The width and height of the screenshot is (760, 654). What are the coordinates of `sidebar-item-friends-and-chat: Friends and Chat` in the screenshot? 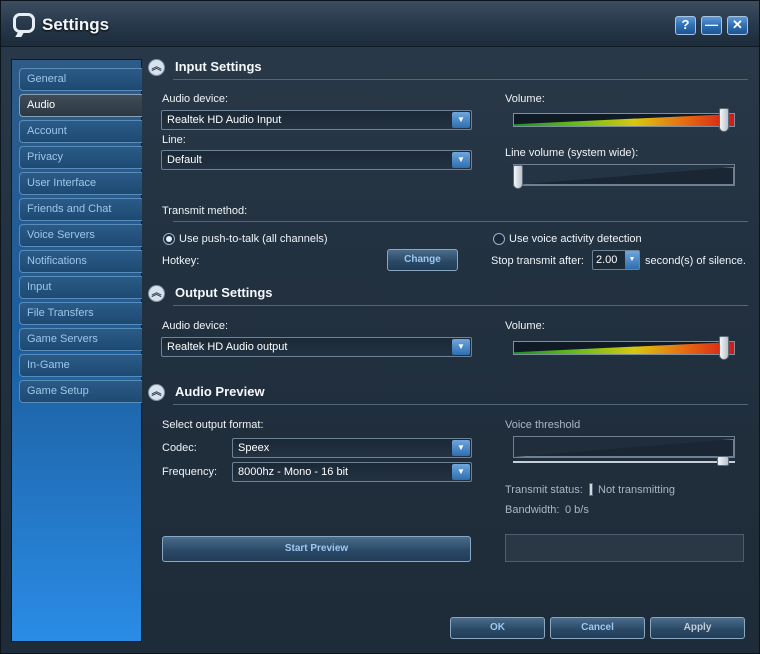 It's located at (80, 209).